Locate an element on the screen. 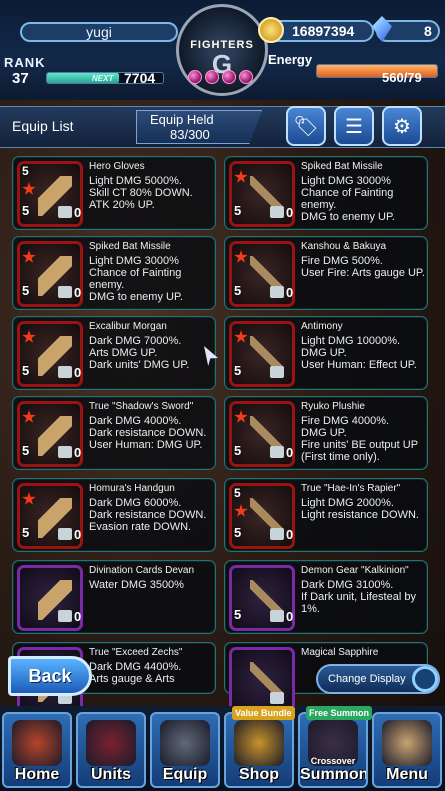  tag-button: 🏷 is located at coordinates (306, 126).